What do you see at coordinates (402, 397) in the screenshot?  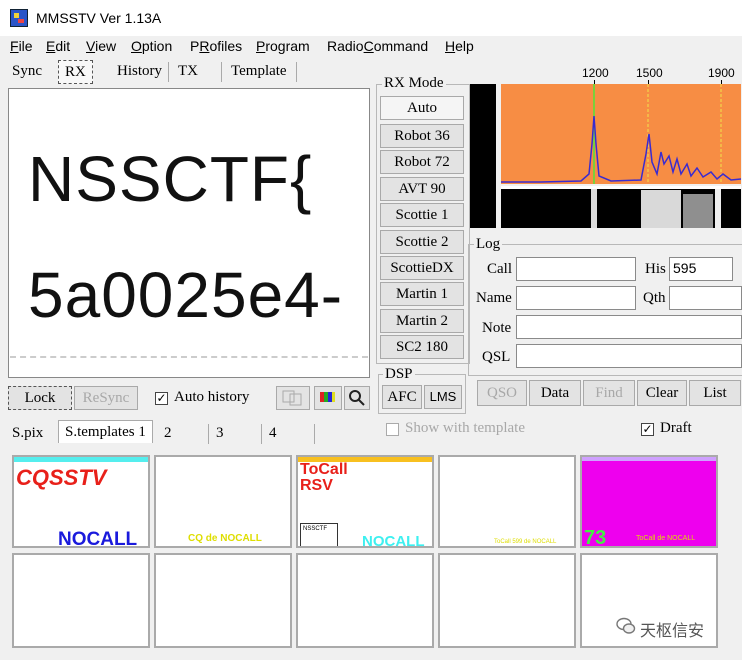 I see `afc-button: AFC` at bounding box center [402, 397].